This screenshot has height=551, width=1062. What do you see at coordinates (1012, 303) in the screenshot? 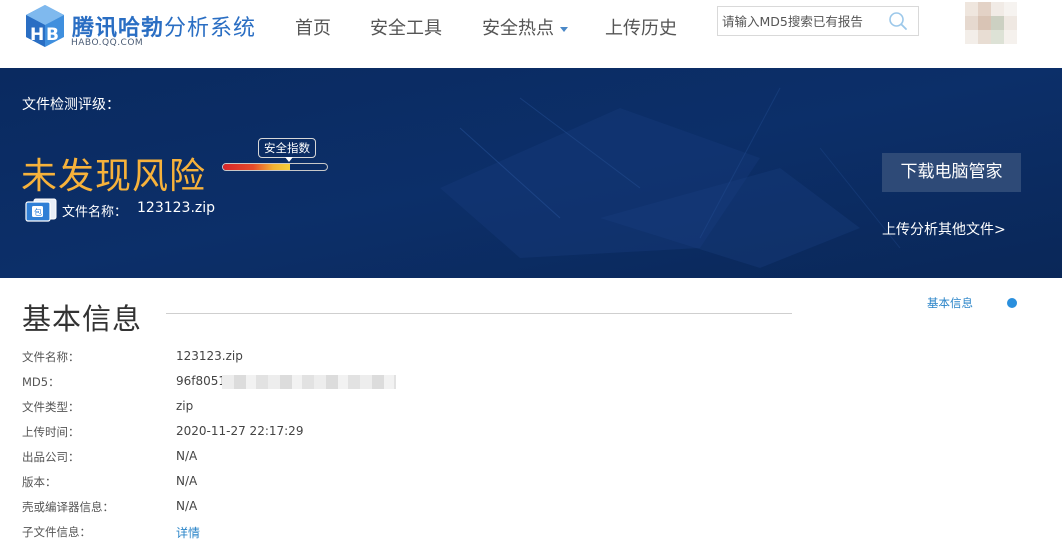
I see `nav-dot-icon` at bounding box center [1012, 303].